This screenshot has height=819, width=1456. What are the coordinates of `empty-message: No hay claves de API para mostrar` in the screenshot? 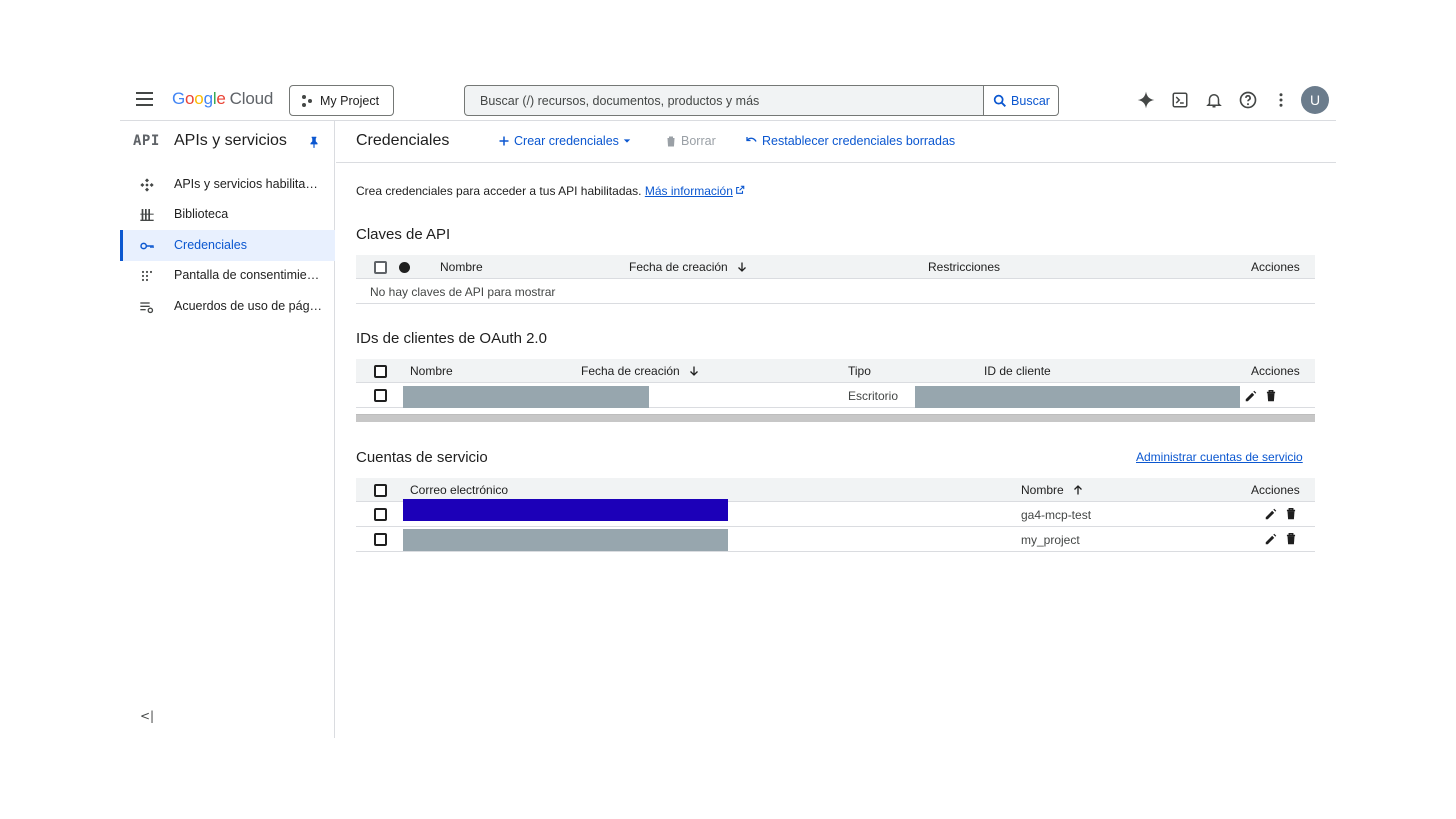 It's located at (463, 292).